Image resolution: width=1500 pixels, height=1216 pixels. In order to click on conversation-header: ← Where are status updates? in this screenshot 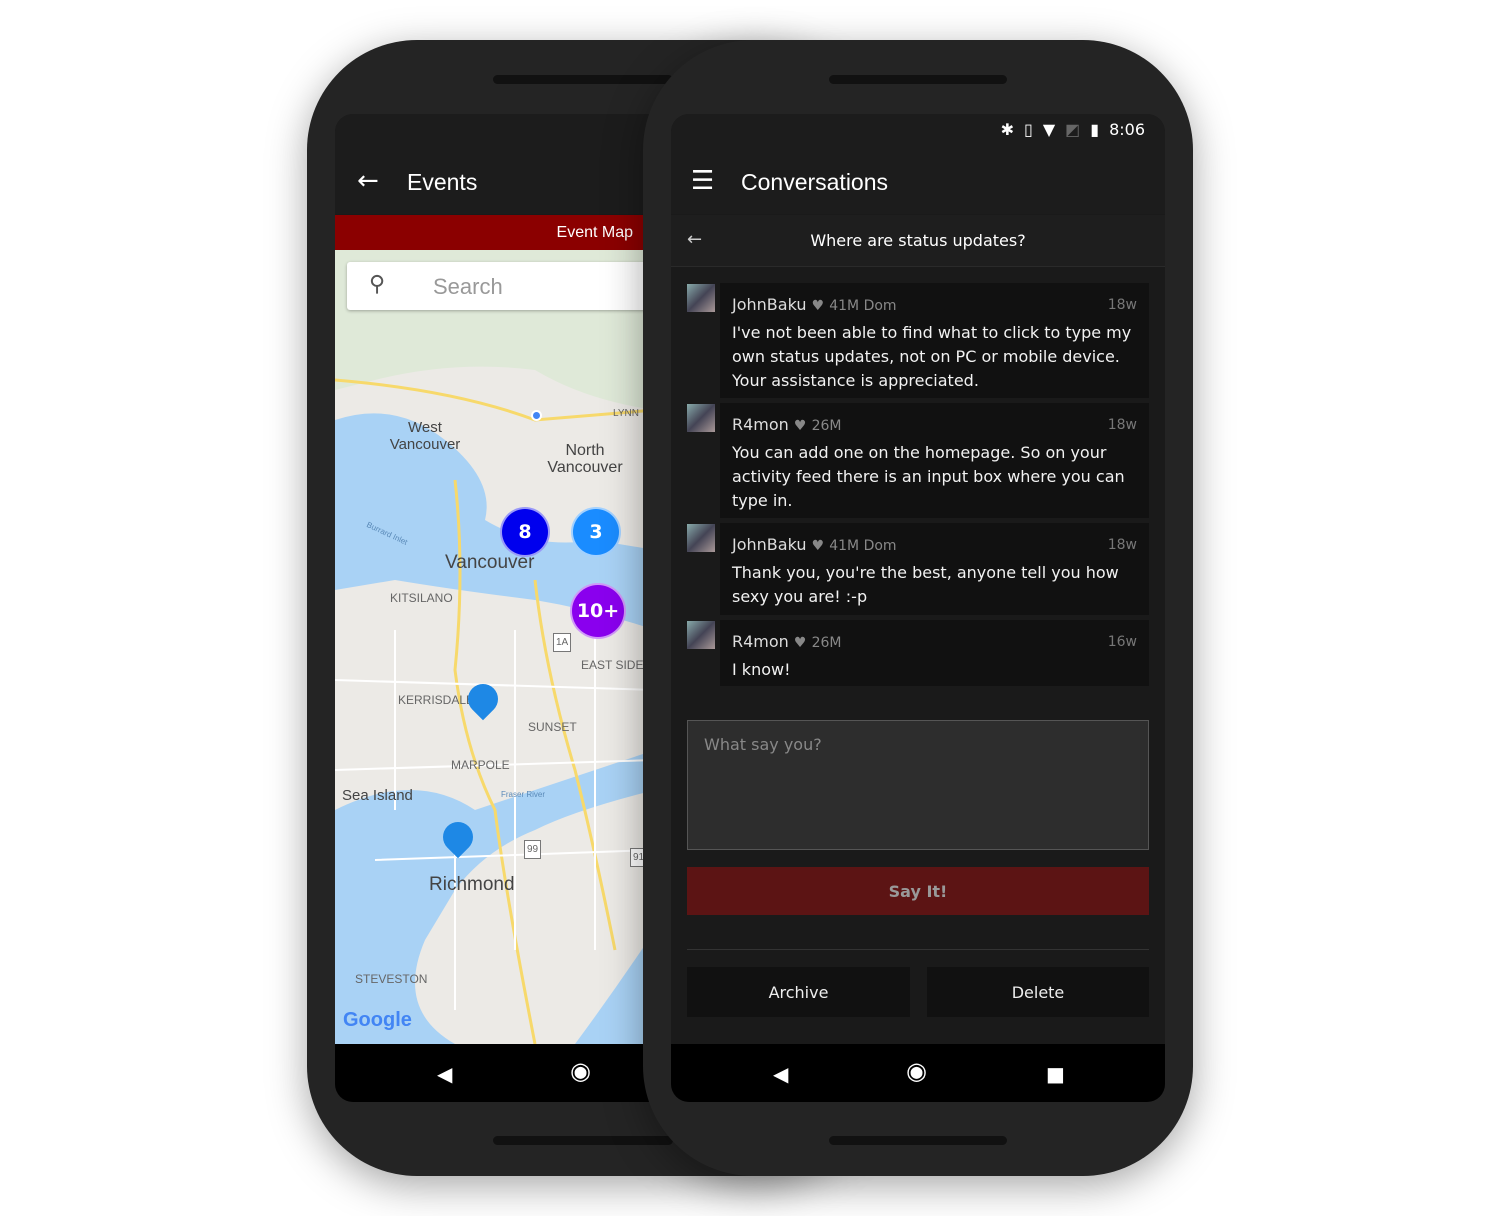, I will do `click(918, 241)`.